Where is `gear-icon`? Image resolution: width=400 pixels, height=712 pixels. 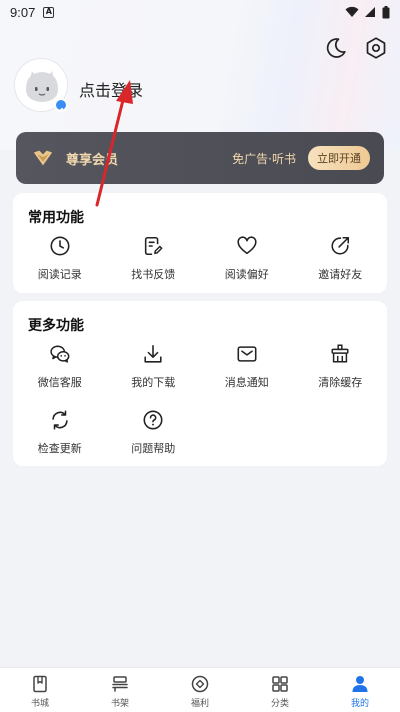 gear-icon is located at coordinates (376, 48).